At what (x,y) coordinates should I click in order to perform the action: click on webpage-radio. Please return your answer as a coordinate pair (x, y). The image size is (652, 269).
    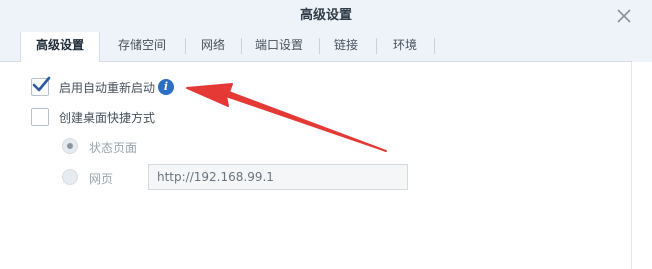
    Looking at the image, I should click on (70, 177).